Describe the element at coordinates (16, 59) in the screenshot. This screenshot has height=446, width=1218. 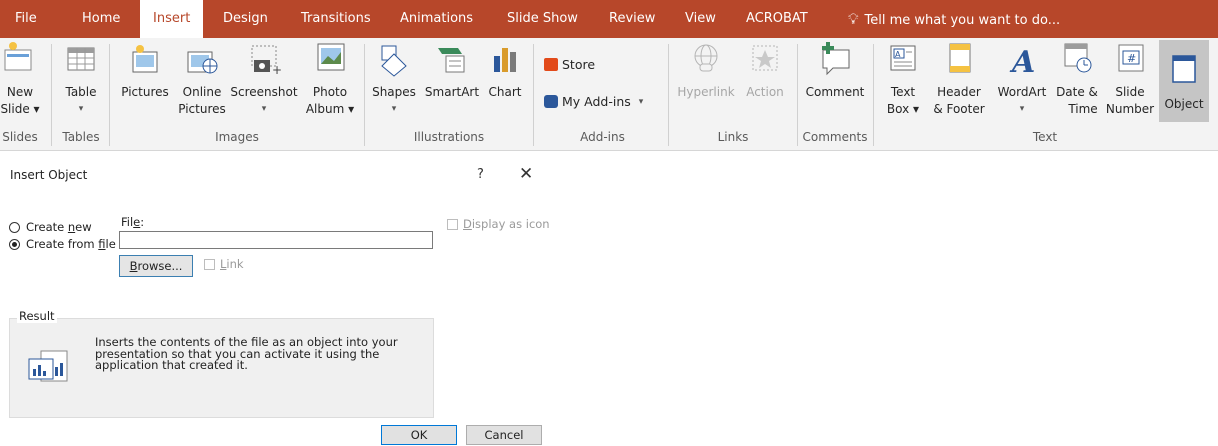
I see `new-slide-icon` at that location.